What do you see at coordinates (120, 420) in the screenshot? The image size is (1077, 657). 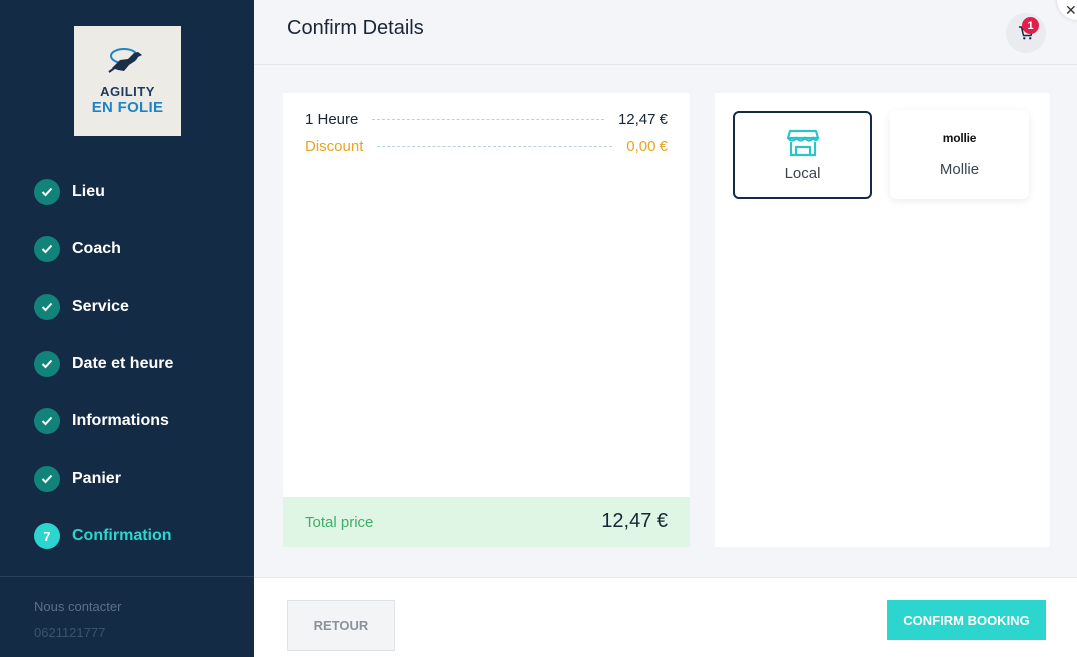 I see `step-label: Informations` at bounding box center [120, 420].